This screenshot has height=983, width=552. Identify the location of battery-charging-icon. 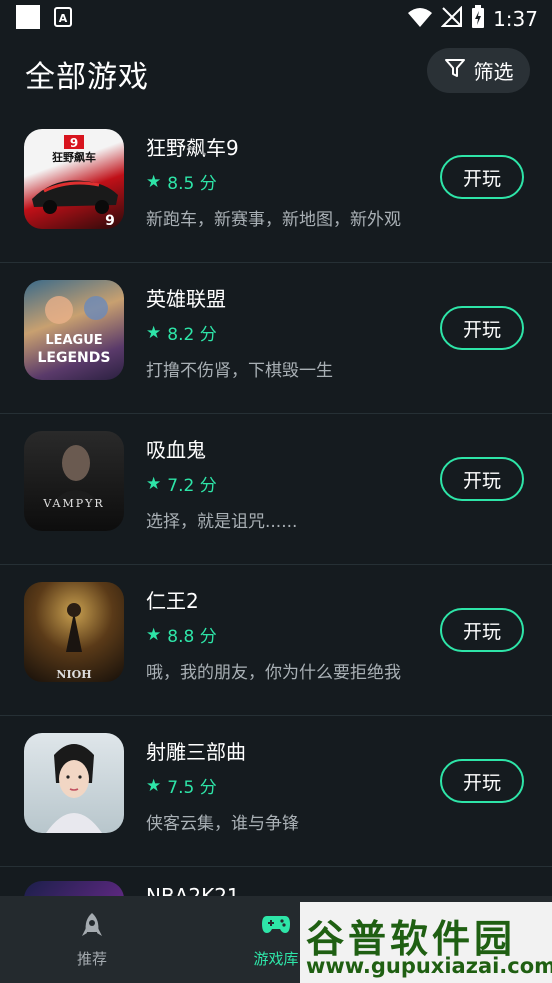
(478, 19).